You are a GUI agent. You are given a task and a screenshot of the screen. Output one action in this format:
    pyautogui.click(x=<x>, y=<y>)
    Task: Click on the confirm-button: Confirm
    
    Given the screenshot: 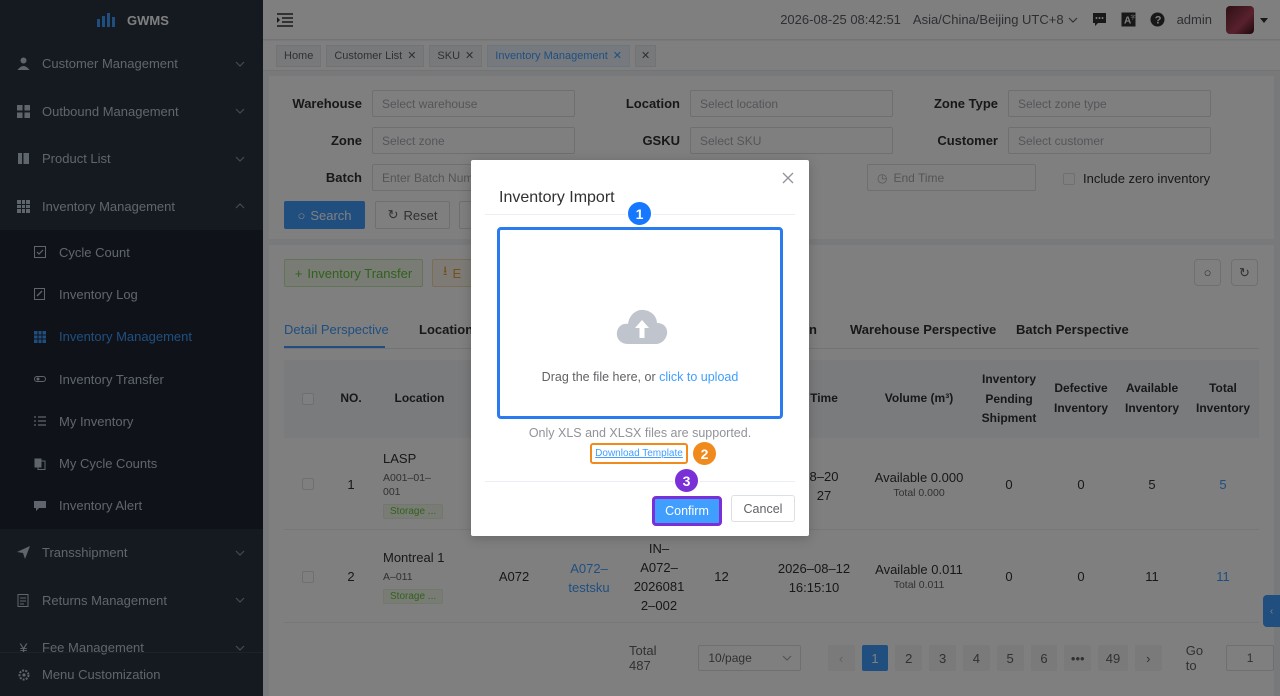 What is the action you would take?
    pyautogui.click(x=687, y=511)
    